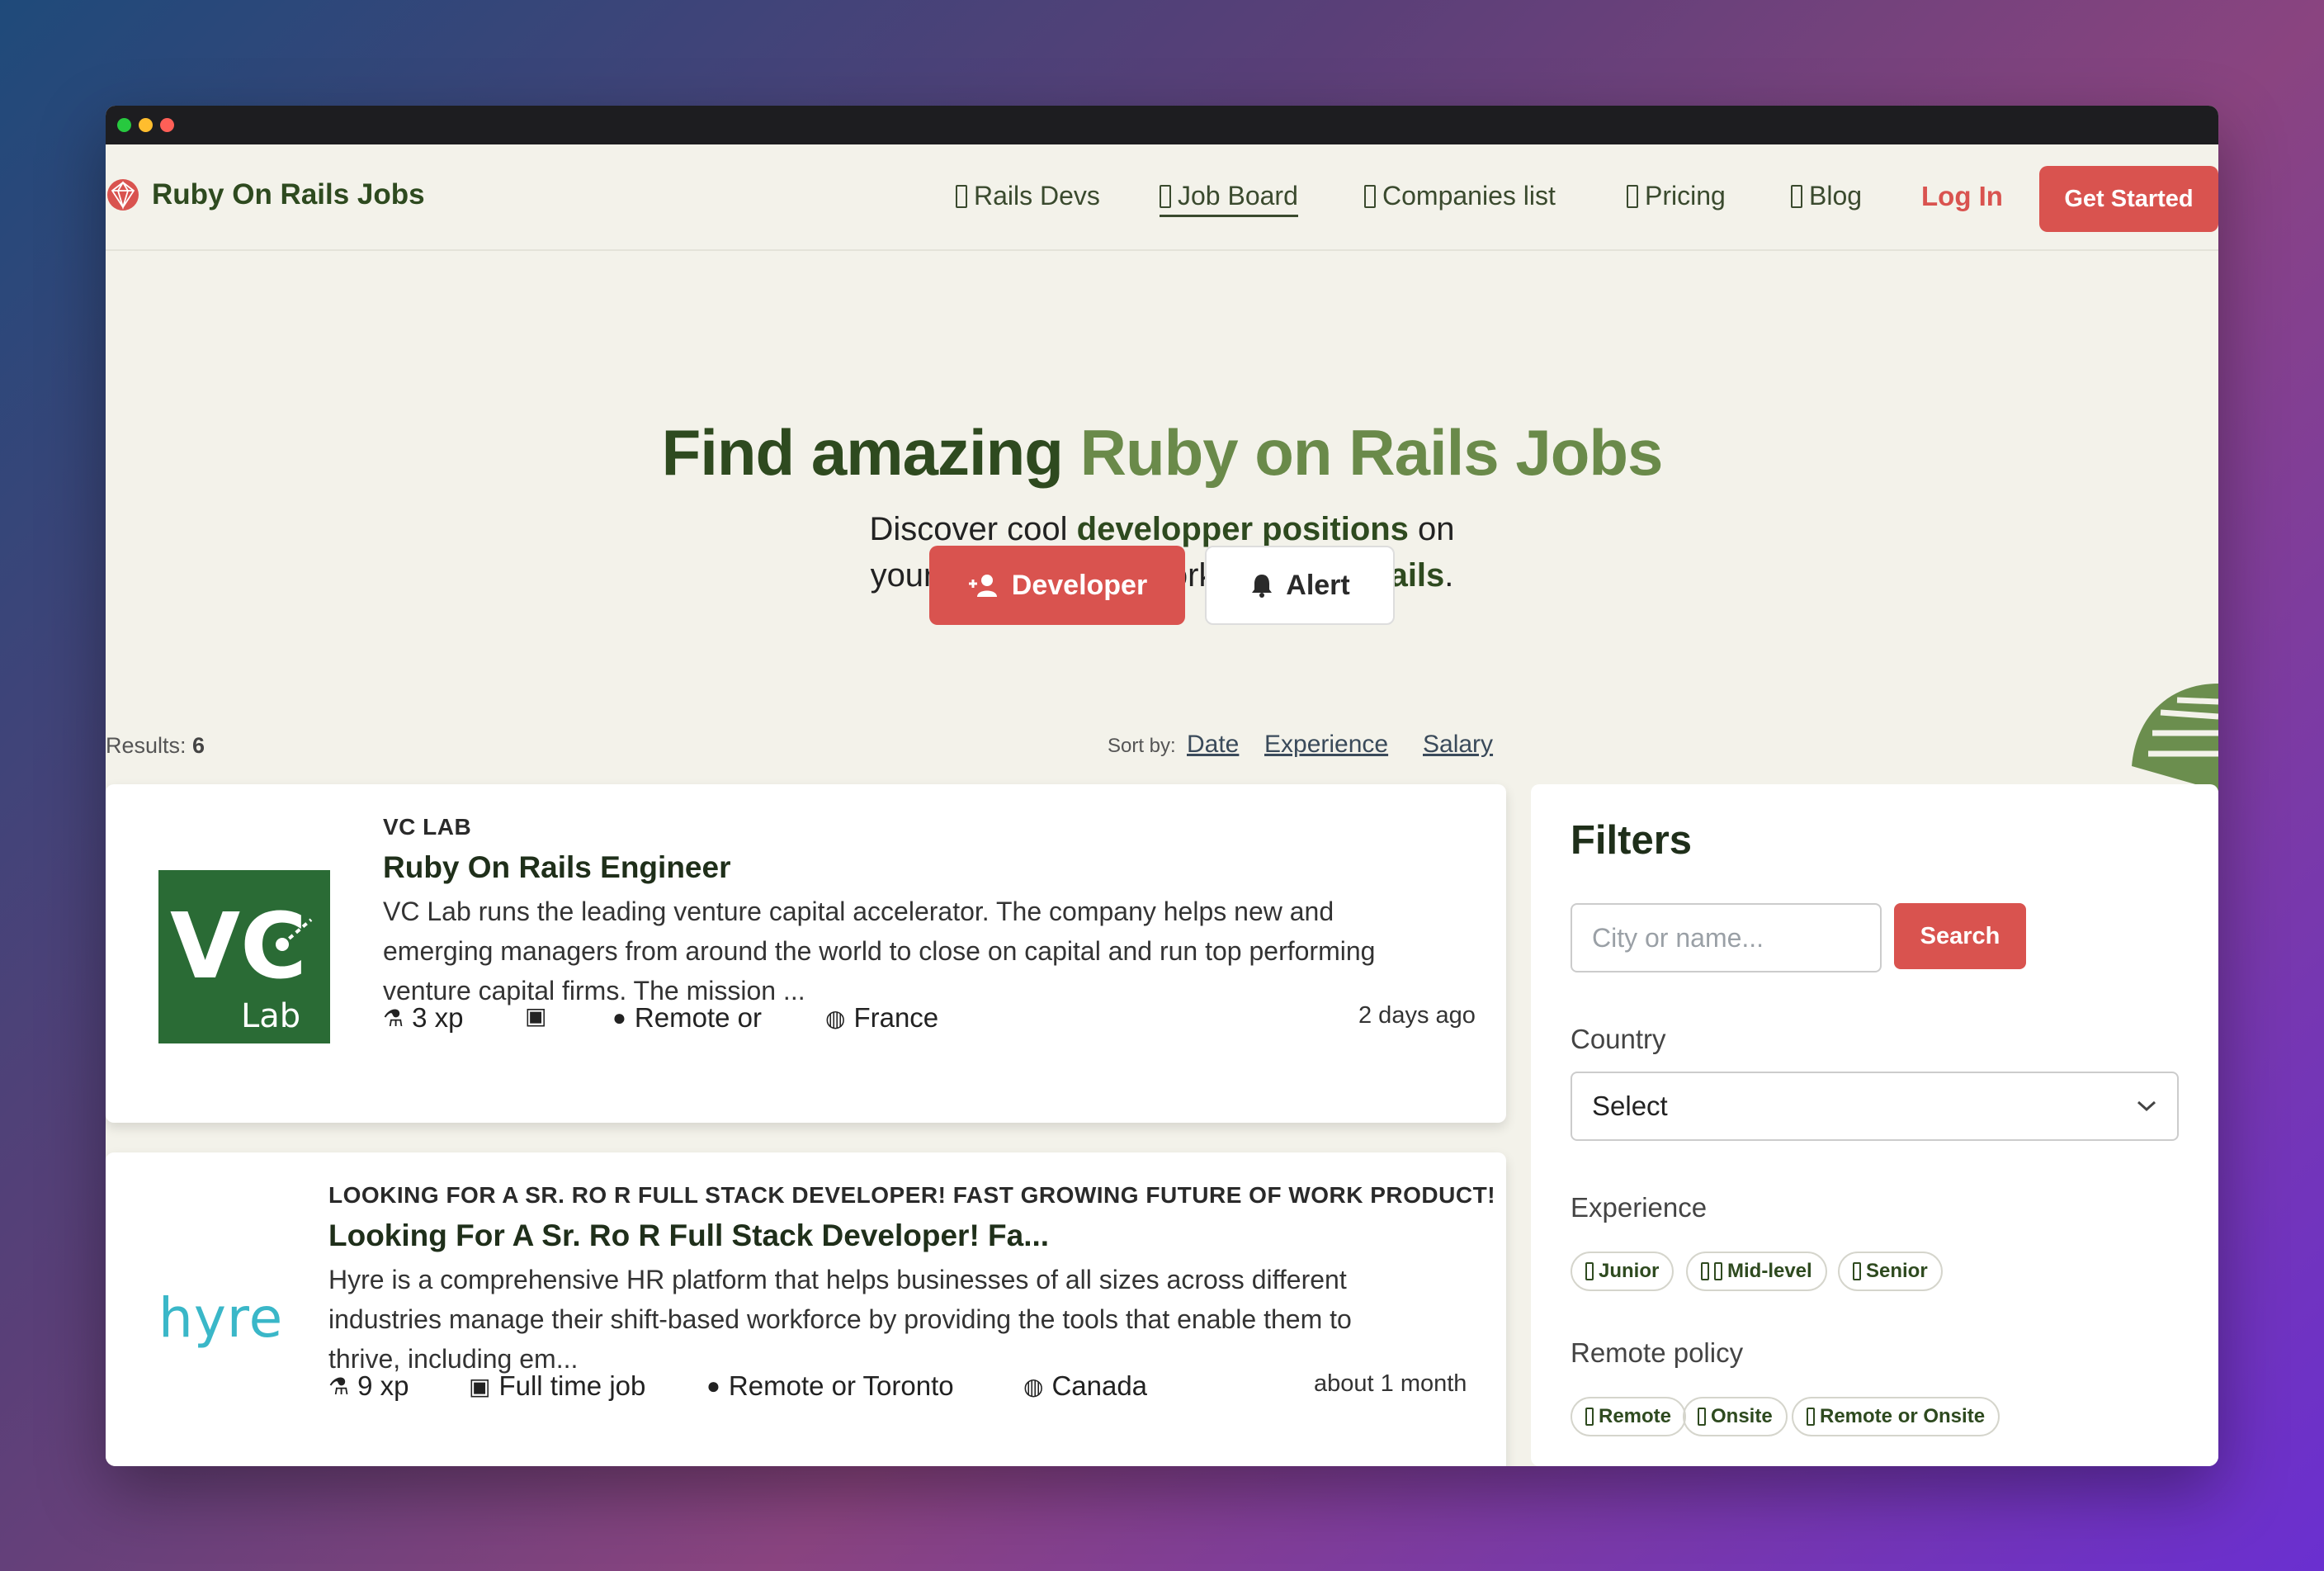 This screenshot has height=1571, width=2324. What do you see at coordinates (1057, 585) in the screenshot?
I see `developer-button: Developer` at bounding box center [1057, 585].